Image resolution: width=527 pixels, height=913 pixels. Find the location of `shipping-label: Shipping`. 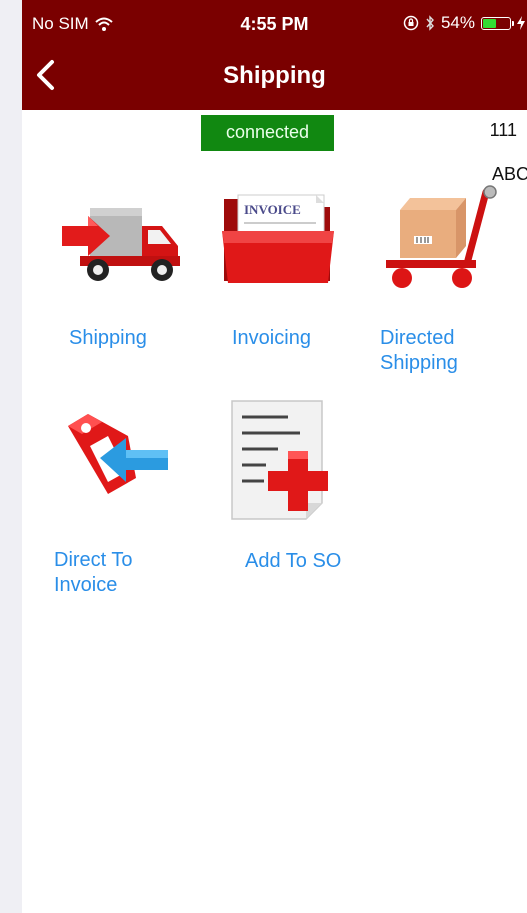

shipping-label: Shipping is located at coordinates (108, 338).